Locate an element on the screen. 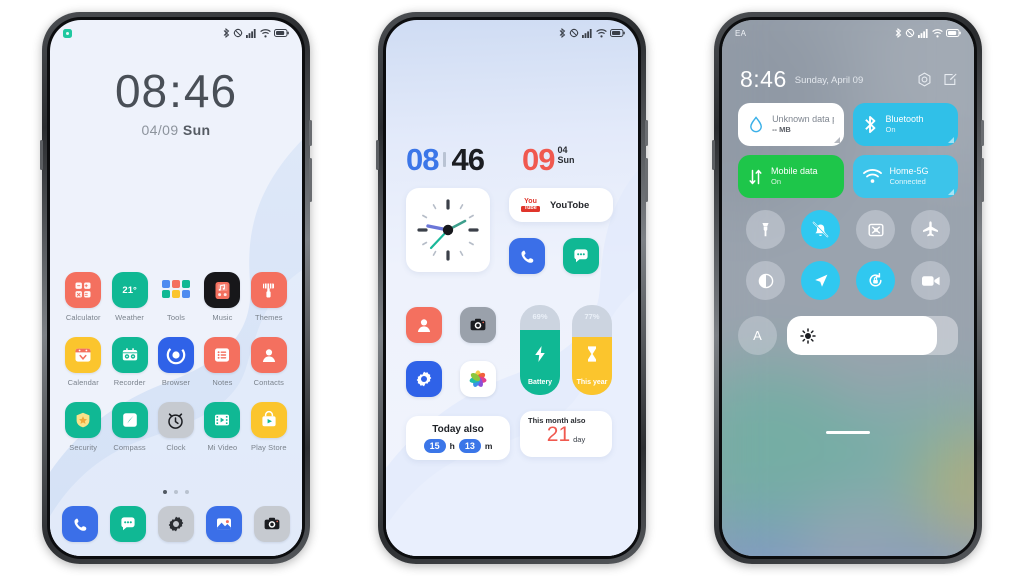 The width and height of the screenshot is (1024, 576). app-label: Play Store is located at coordinates (268, 447).